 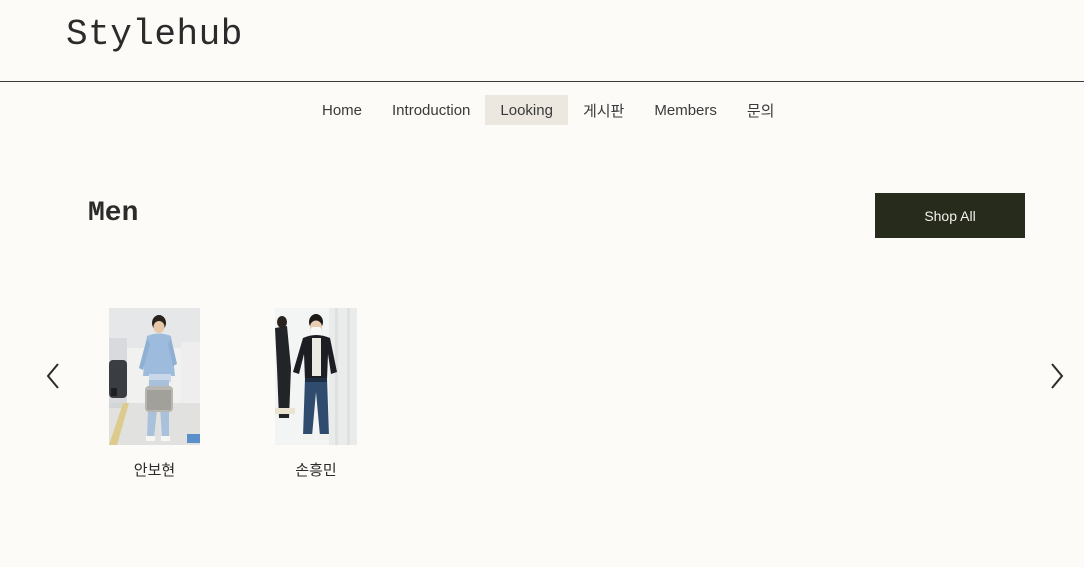 I want to click on chevron-left-icon, so click(x=52, y=376).